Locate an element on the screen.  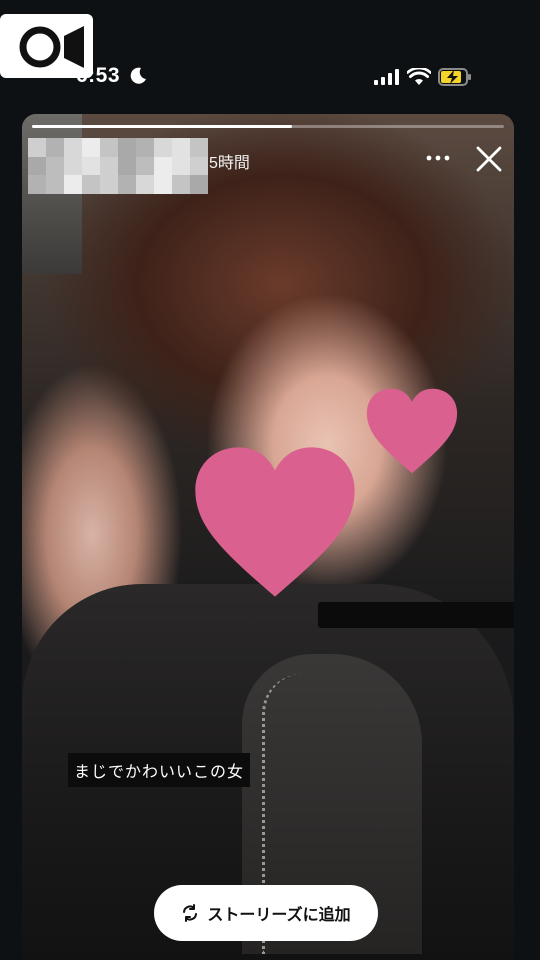
heart-sticker-large is located at coordinates (275, 522).